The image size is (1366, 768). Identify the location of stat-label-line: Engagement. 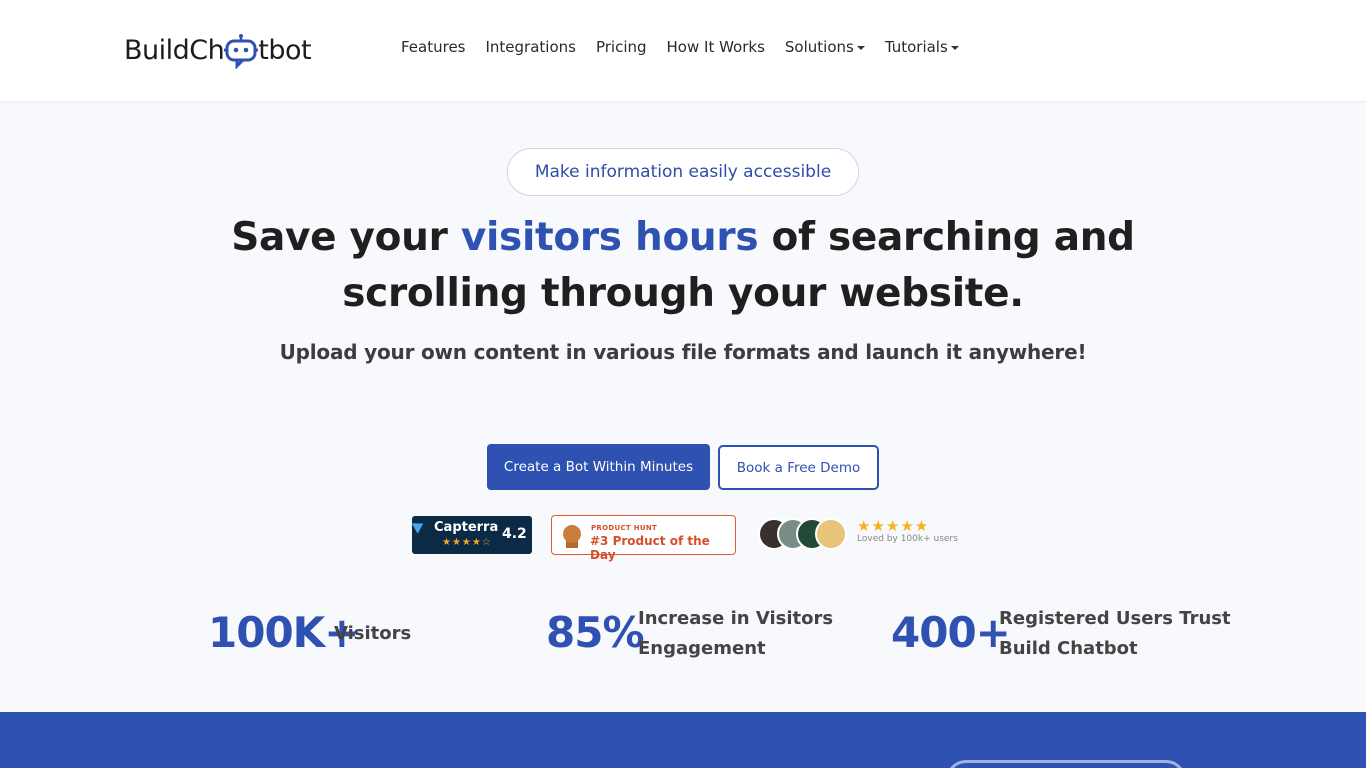
(702, 648).